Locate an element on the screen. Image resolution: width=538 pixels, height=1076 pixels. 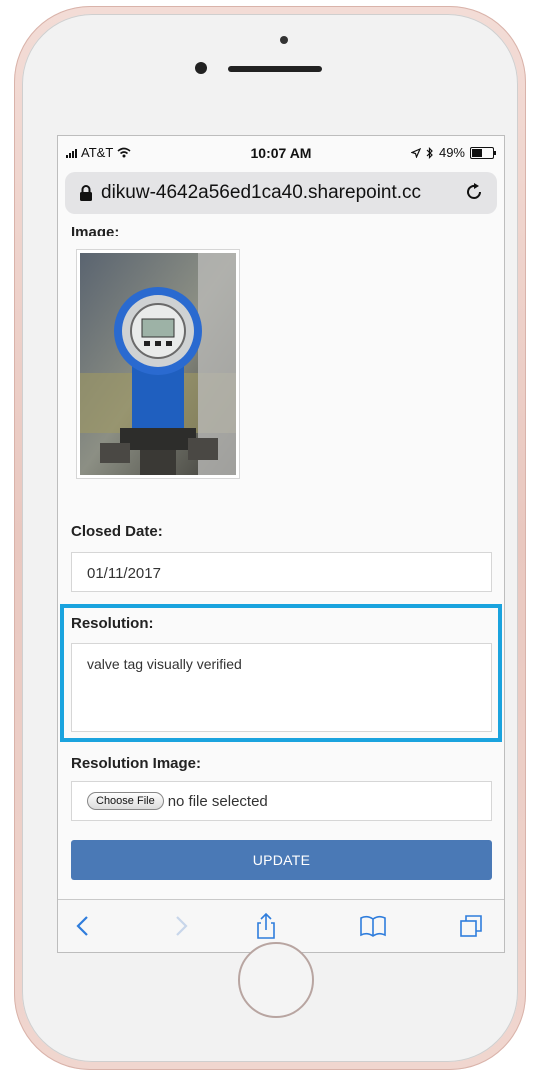
resolution-image-label: Resolution Image: is located at coordinates (136, 763).